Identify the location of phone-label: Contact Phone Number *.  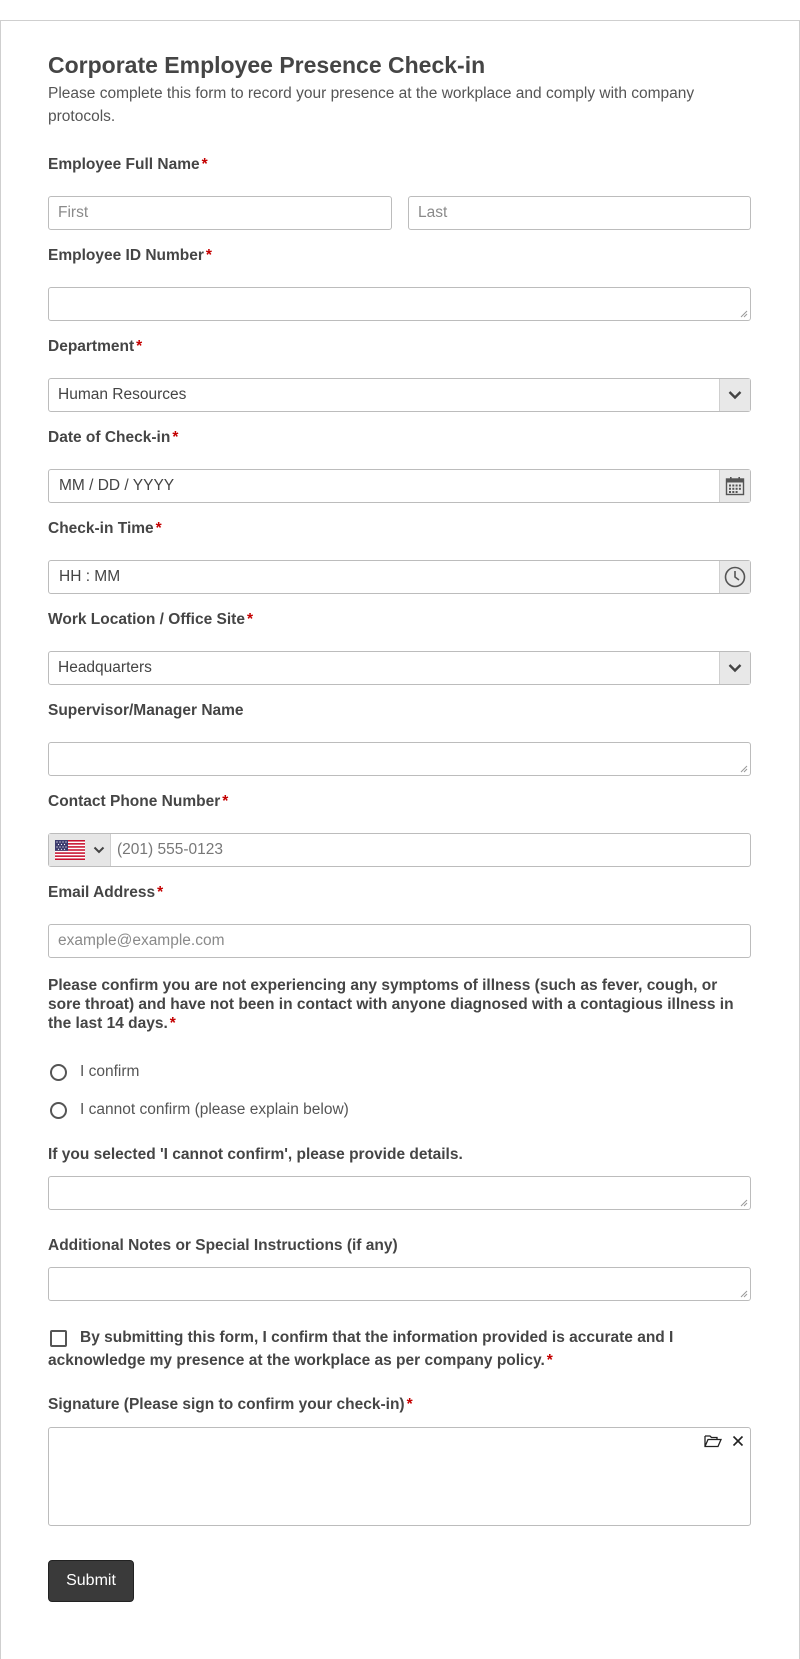
(138, 802).